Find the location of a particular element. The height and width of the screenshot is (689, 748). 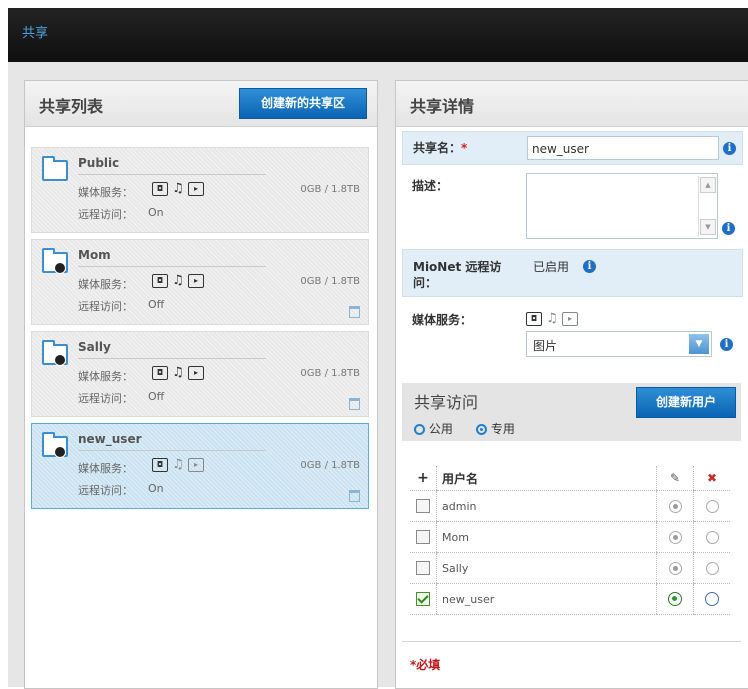

table-row: Mom is located at coordinates (570, 537).